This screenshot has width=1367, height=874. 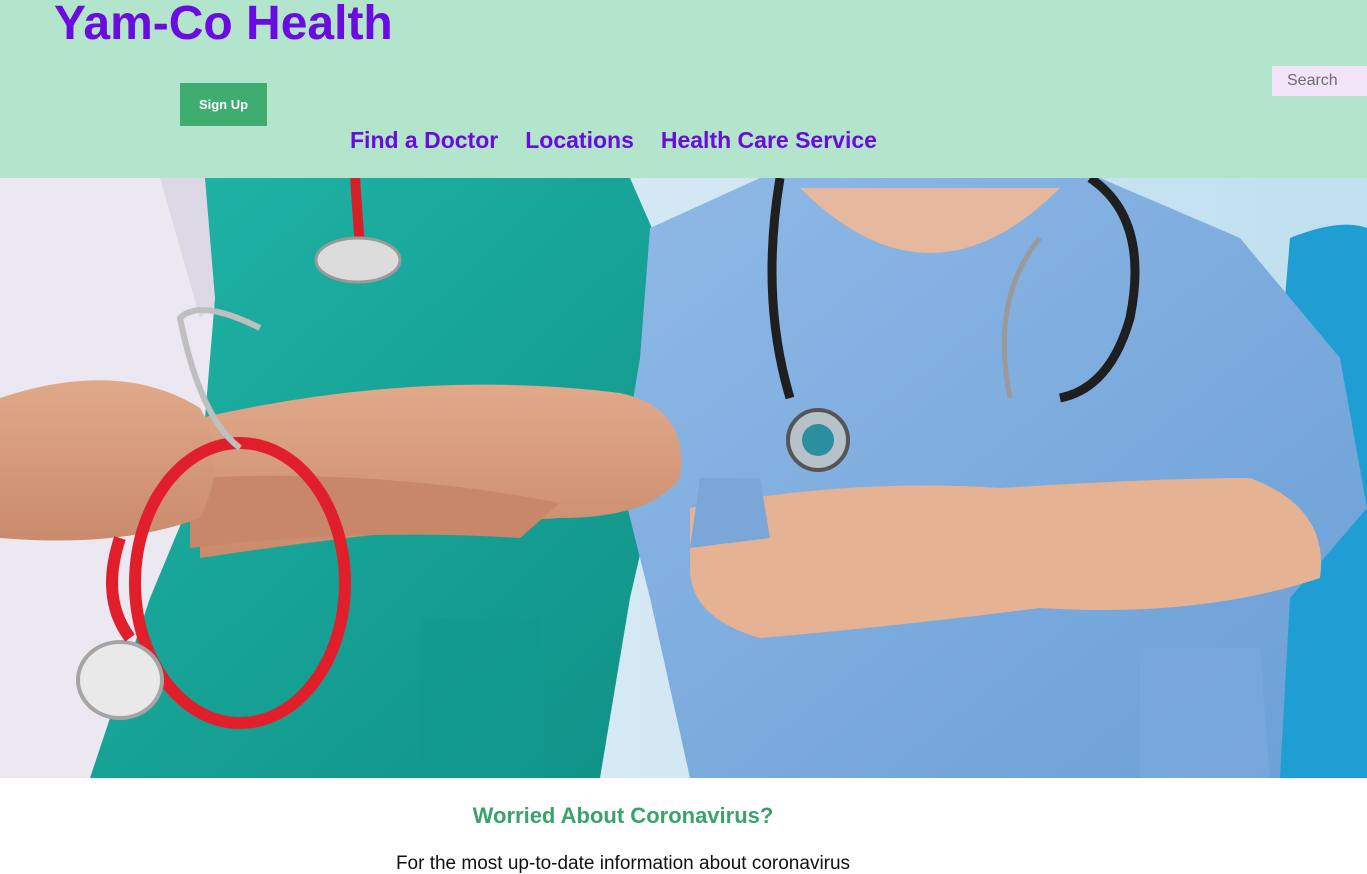 I want to click on search-input, so click(x=1319, y=81).